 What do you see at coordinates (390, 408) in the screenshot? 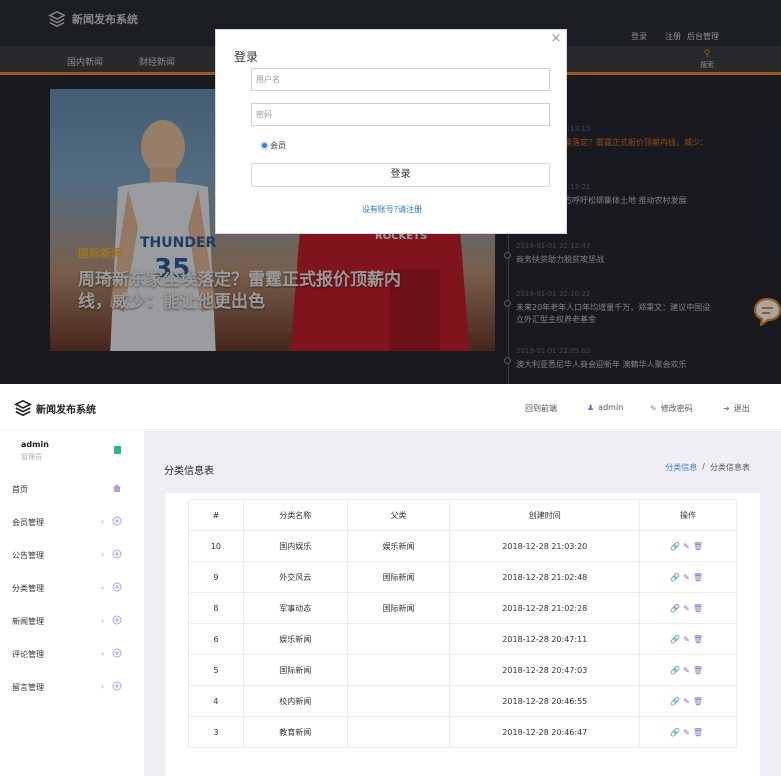
I see `admin-header: 新闻发布系统 回到前端 ♟ admin ✎ 修改密码 ➜ 退出` at bounding box center [390, 408].